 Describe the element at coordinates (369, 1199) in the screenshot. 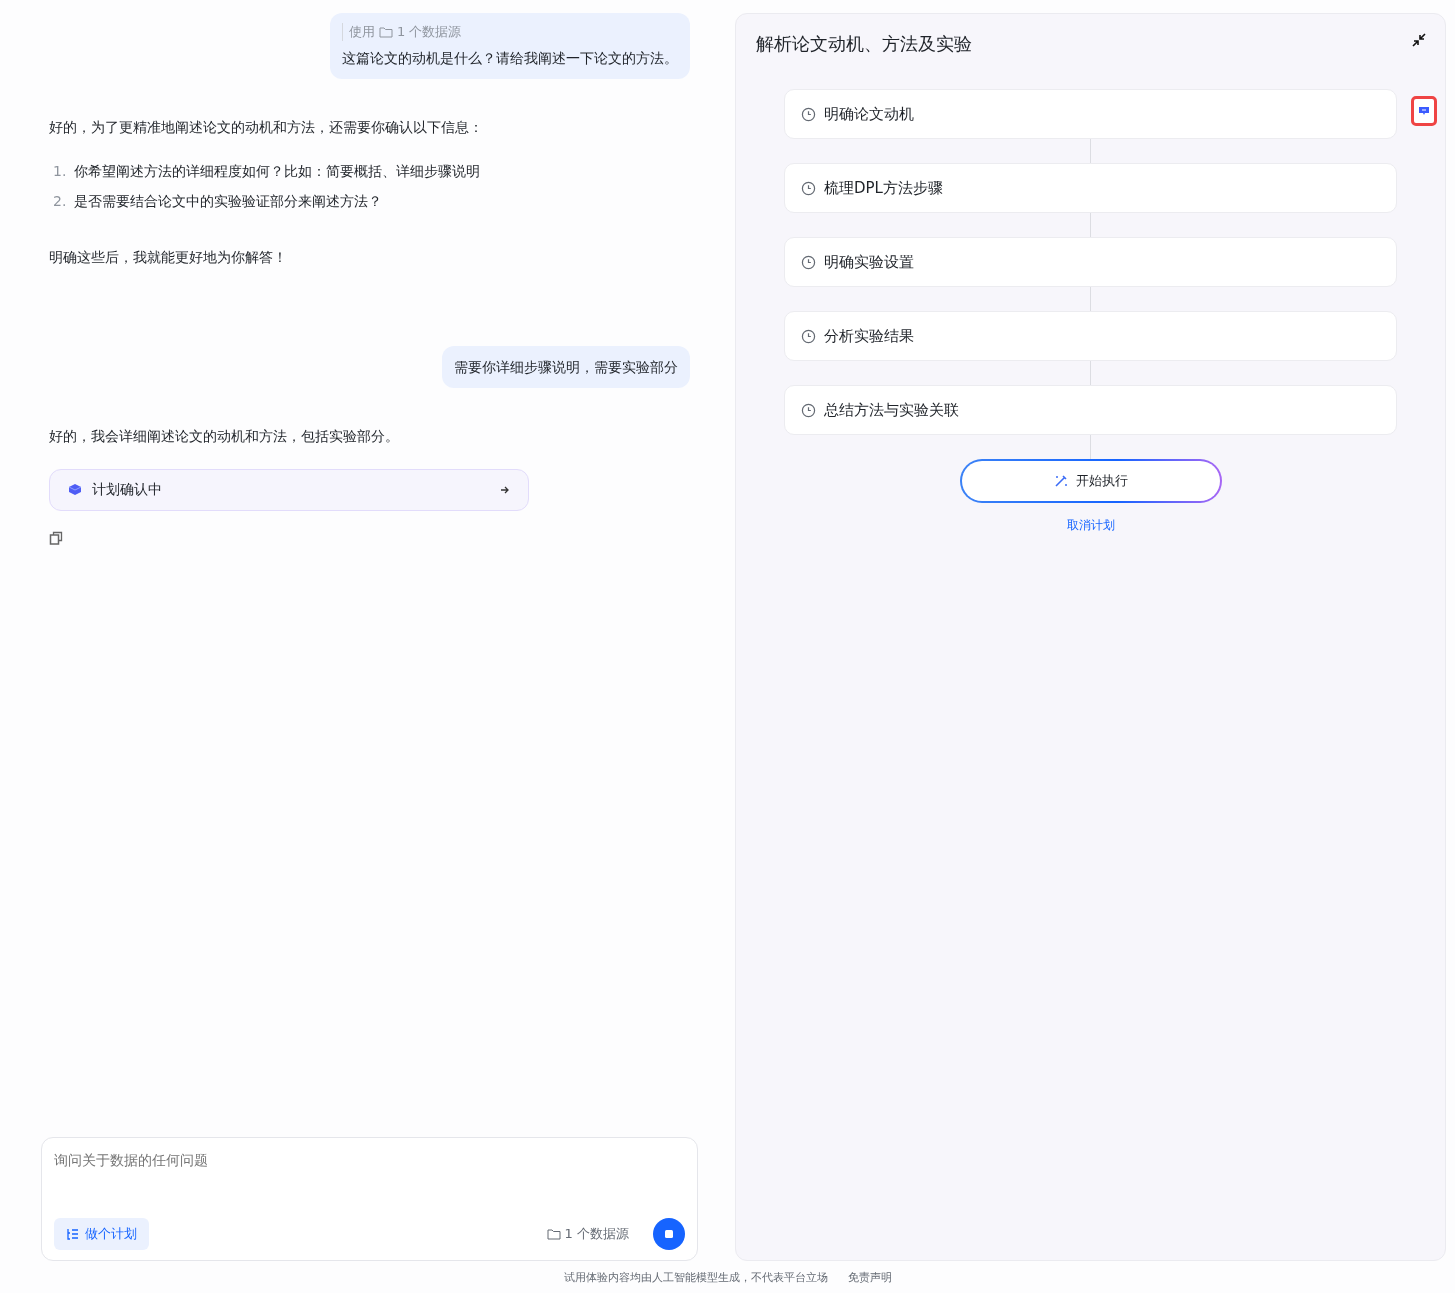

I see `chat-input-box: 询问关于数据的任何问题 做个计划 1 个数据源` at that location.